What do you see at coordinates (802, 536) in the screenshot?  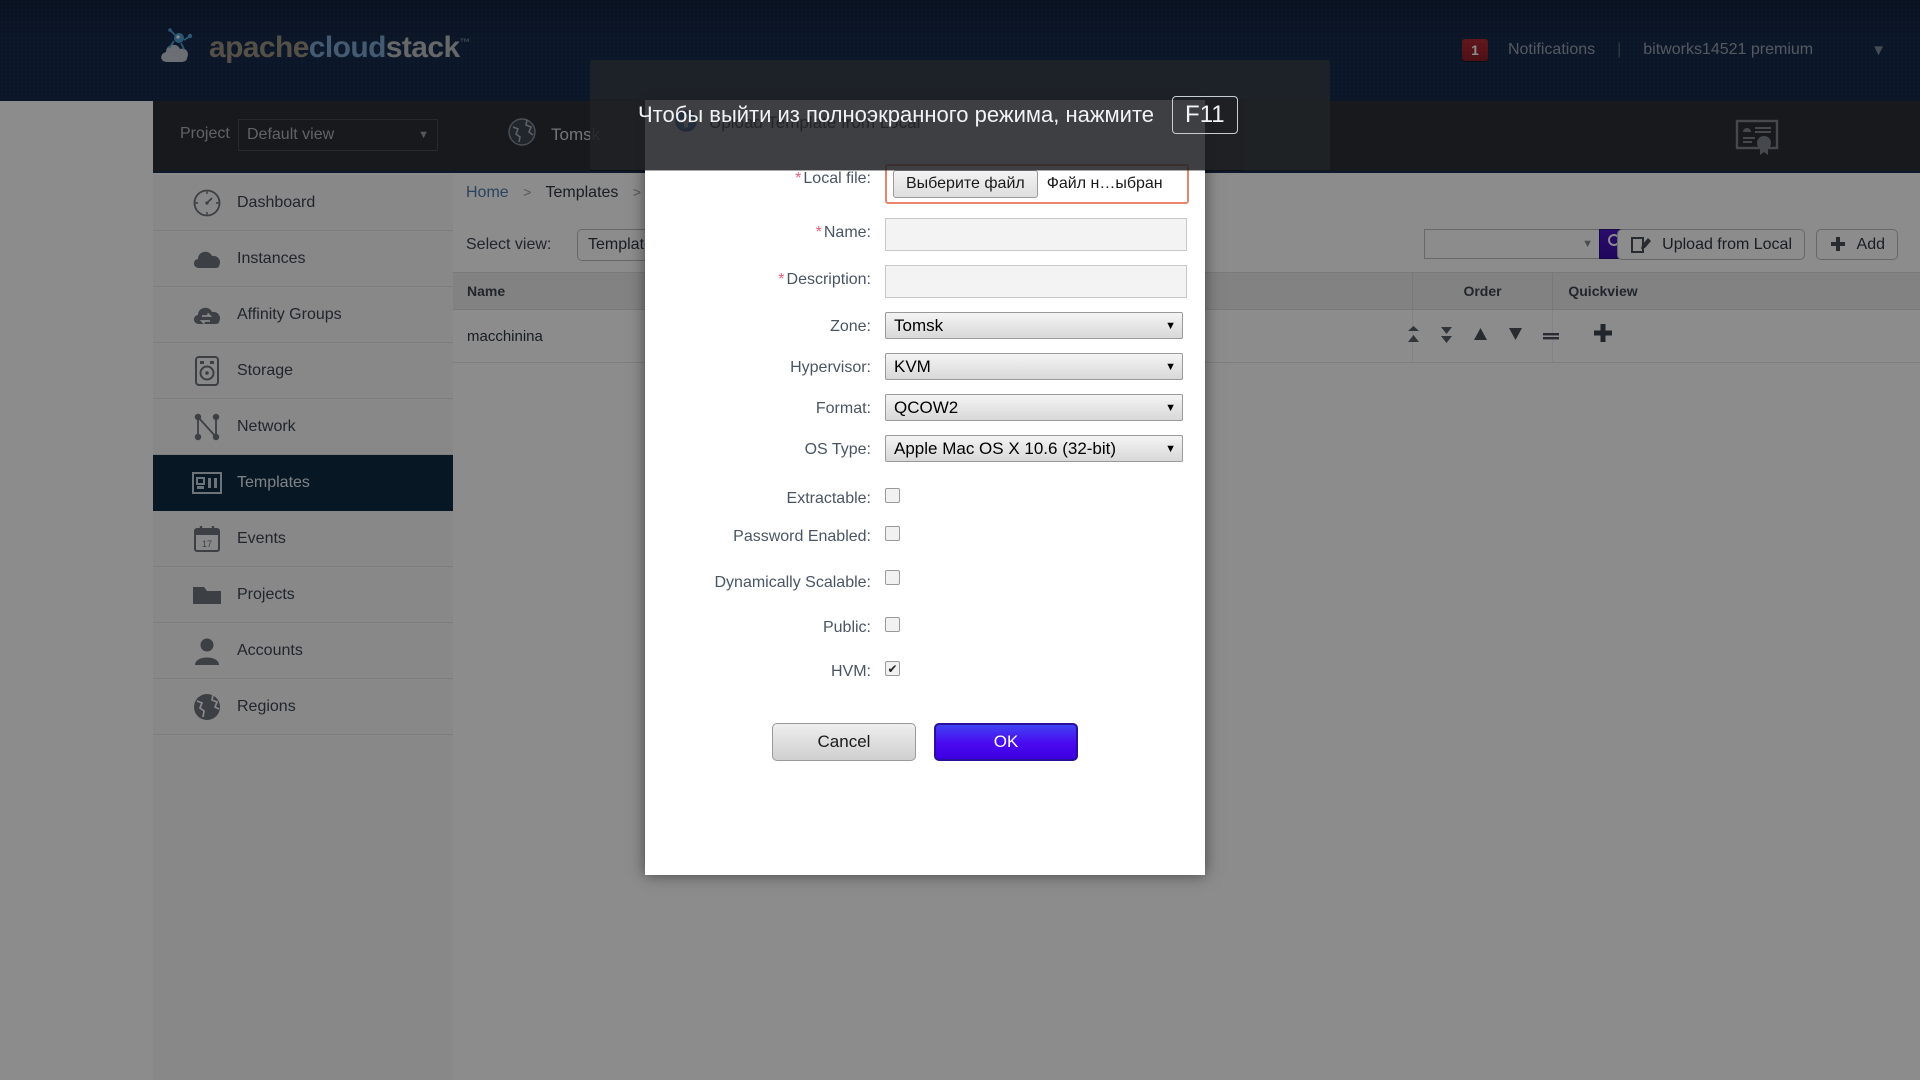 I see `field-label-password-enabled: Password Enabled:` at bounding box center [802, 536].